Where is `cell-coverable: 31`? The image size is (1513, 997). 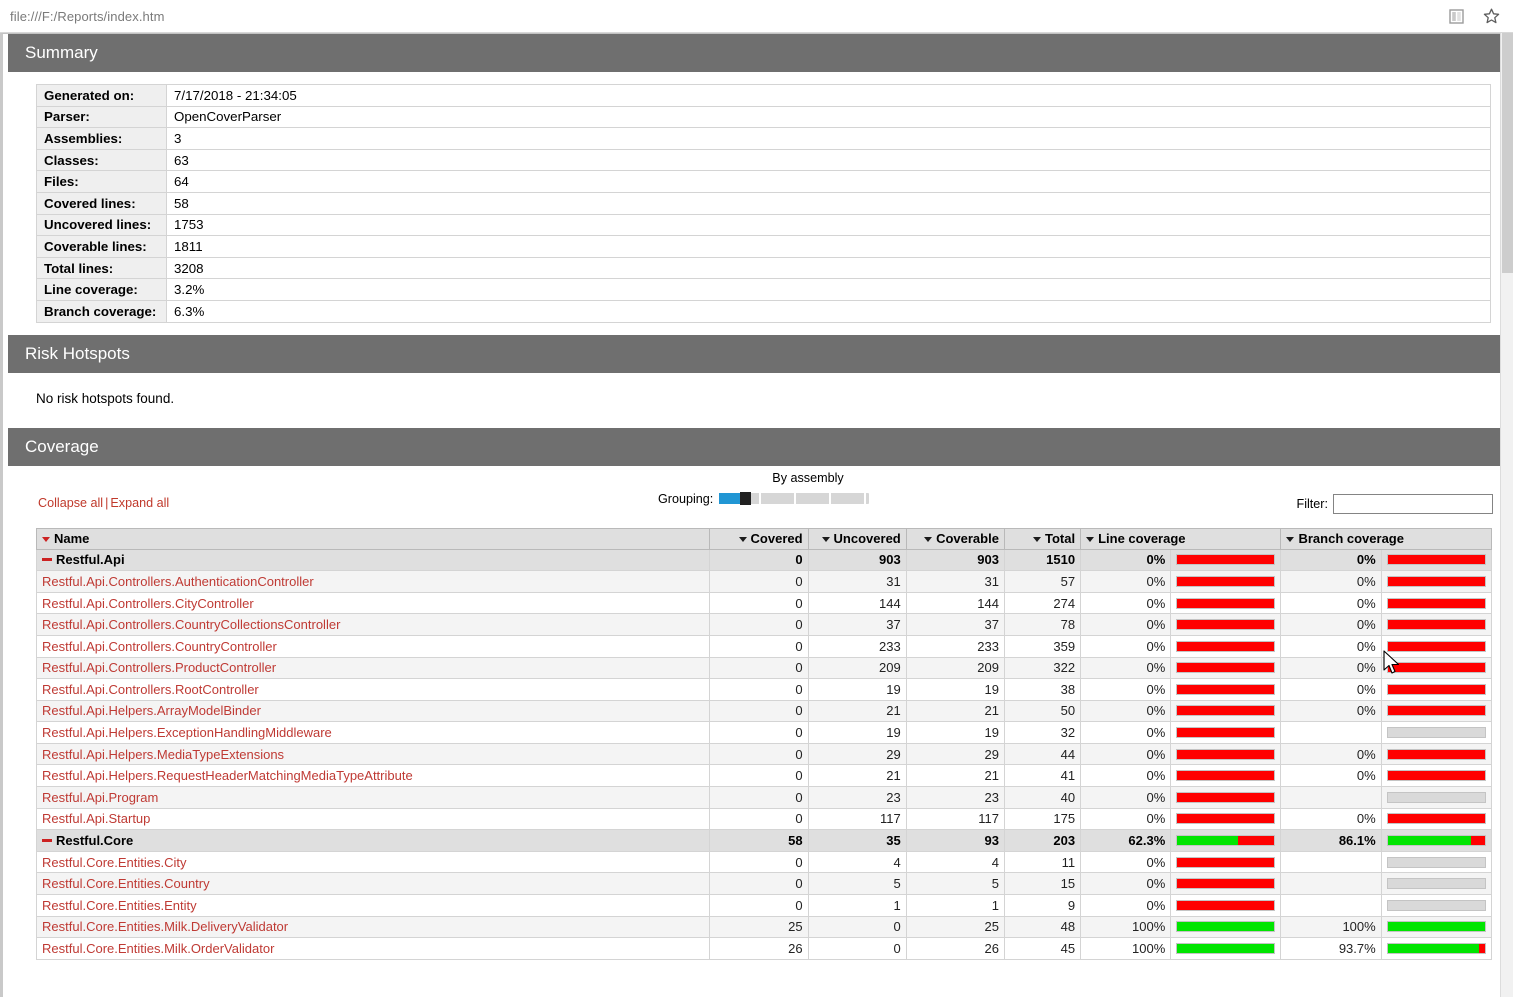 cell-coverable: 31 is located at coordinates (955, 581).